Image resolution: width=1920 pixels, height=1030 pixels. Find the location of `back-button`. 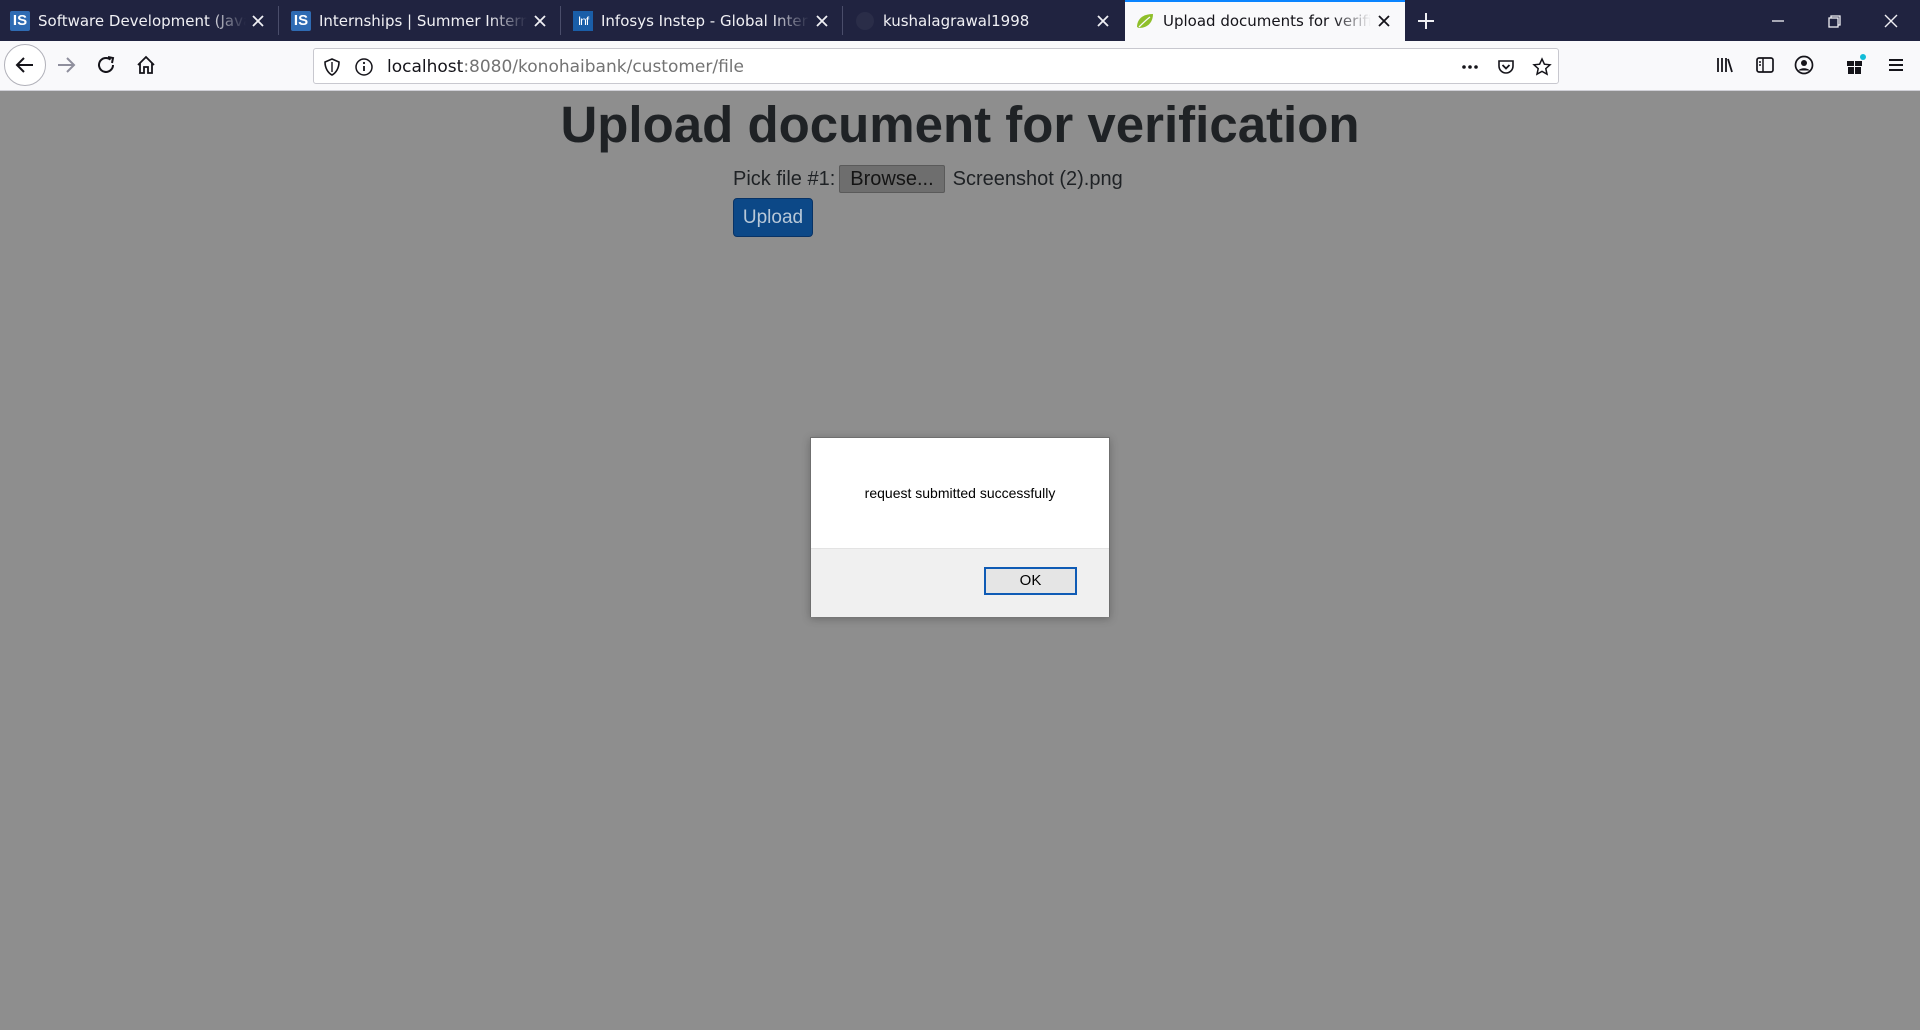

back-button is located at coordinates (25, 65).